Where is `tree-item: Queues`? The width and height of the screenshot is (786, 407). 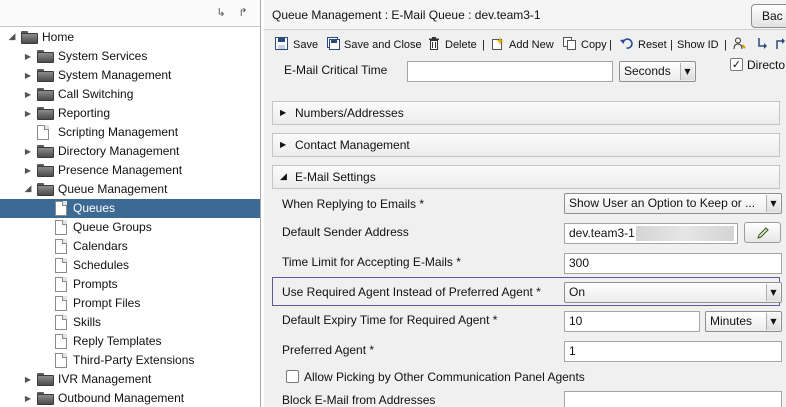 tree-item: Queues is located at coordinates (130, 208).